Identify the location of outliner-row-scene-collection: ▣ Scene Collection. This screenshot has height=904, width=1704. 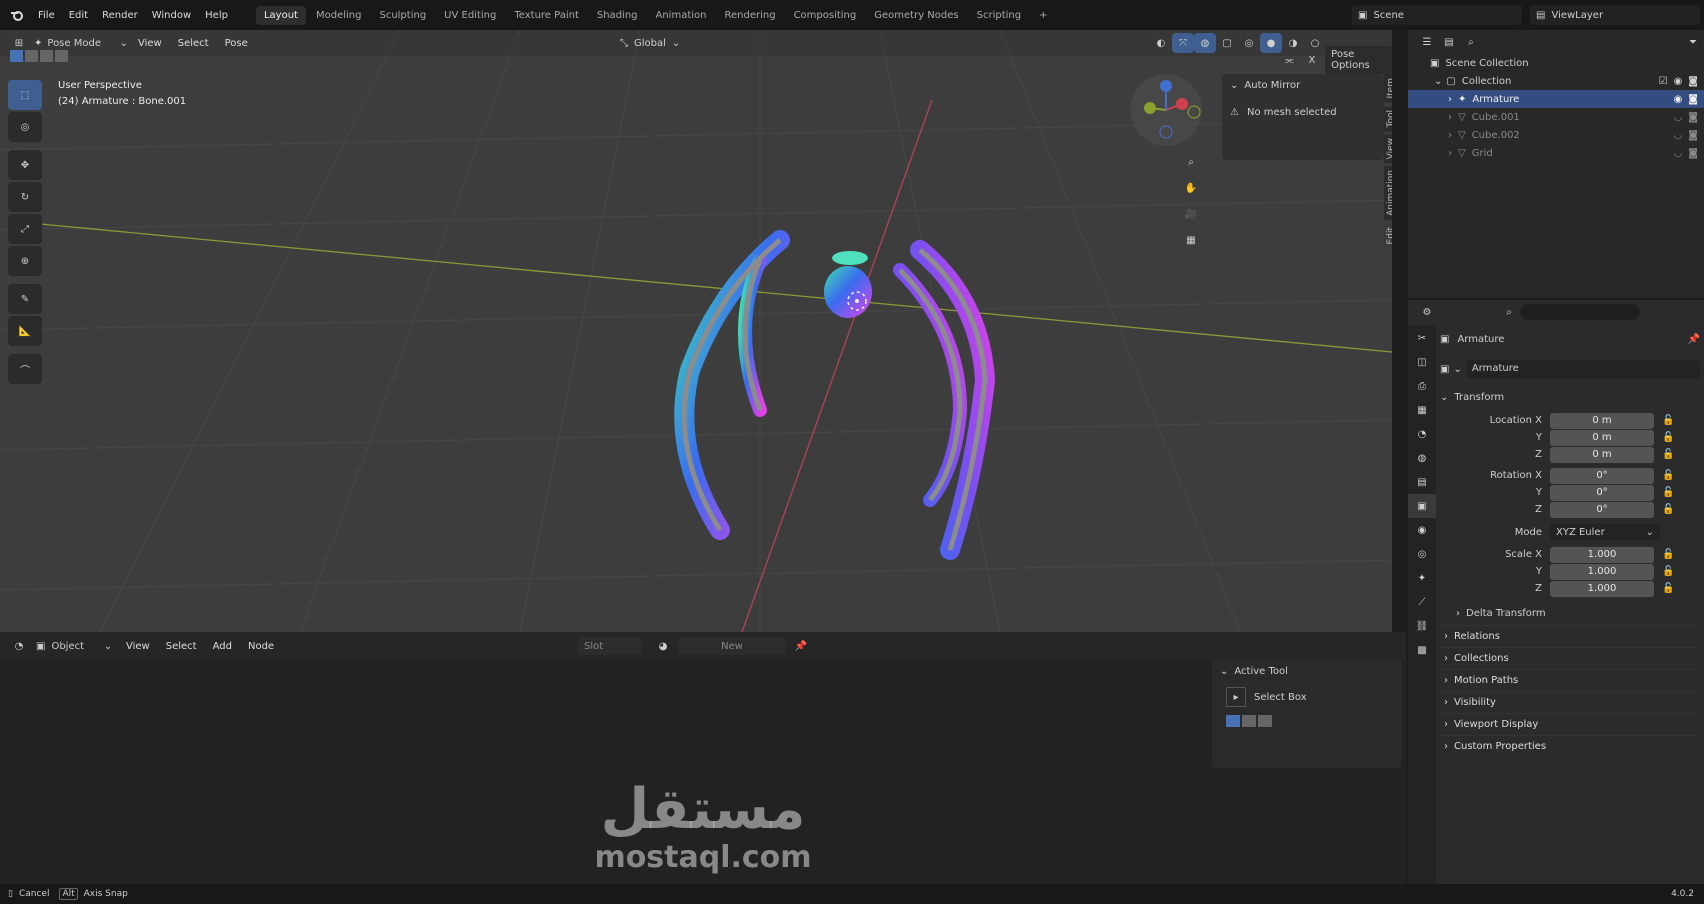
(1556, 63).